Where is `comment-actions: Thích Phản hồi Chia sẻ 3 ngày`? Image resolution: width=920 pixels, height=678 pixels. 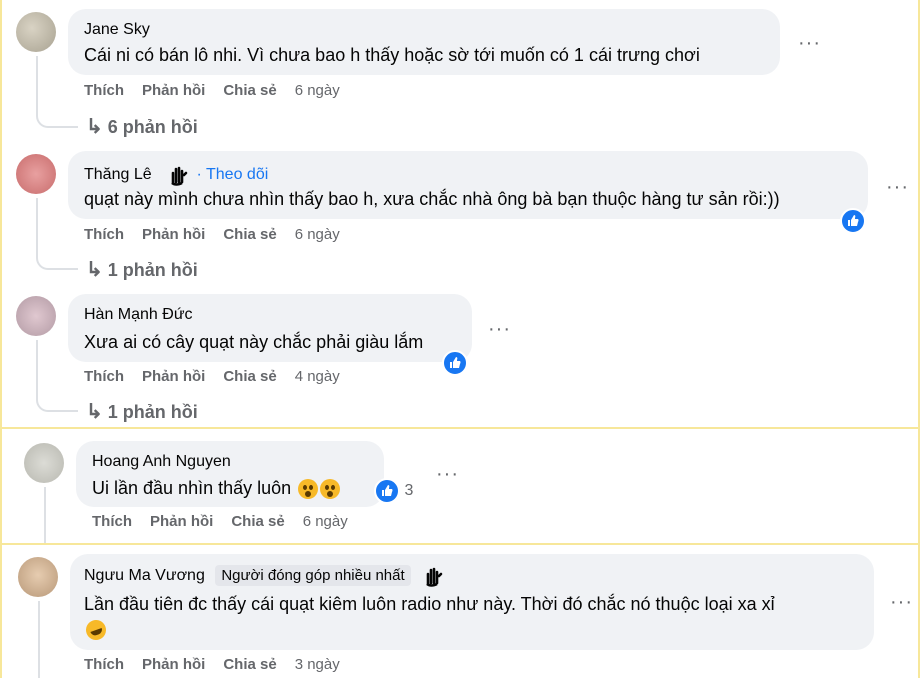
comment-actions: Thích Phản hồi Chia sẻ 3 ngày is located at coordinates (221, 664).